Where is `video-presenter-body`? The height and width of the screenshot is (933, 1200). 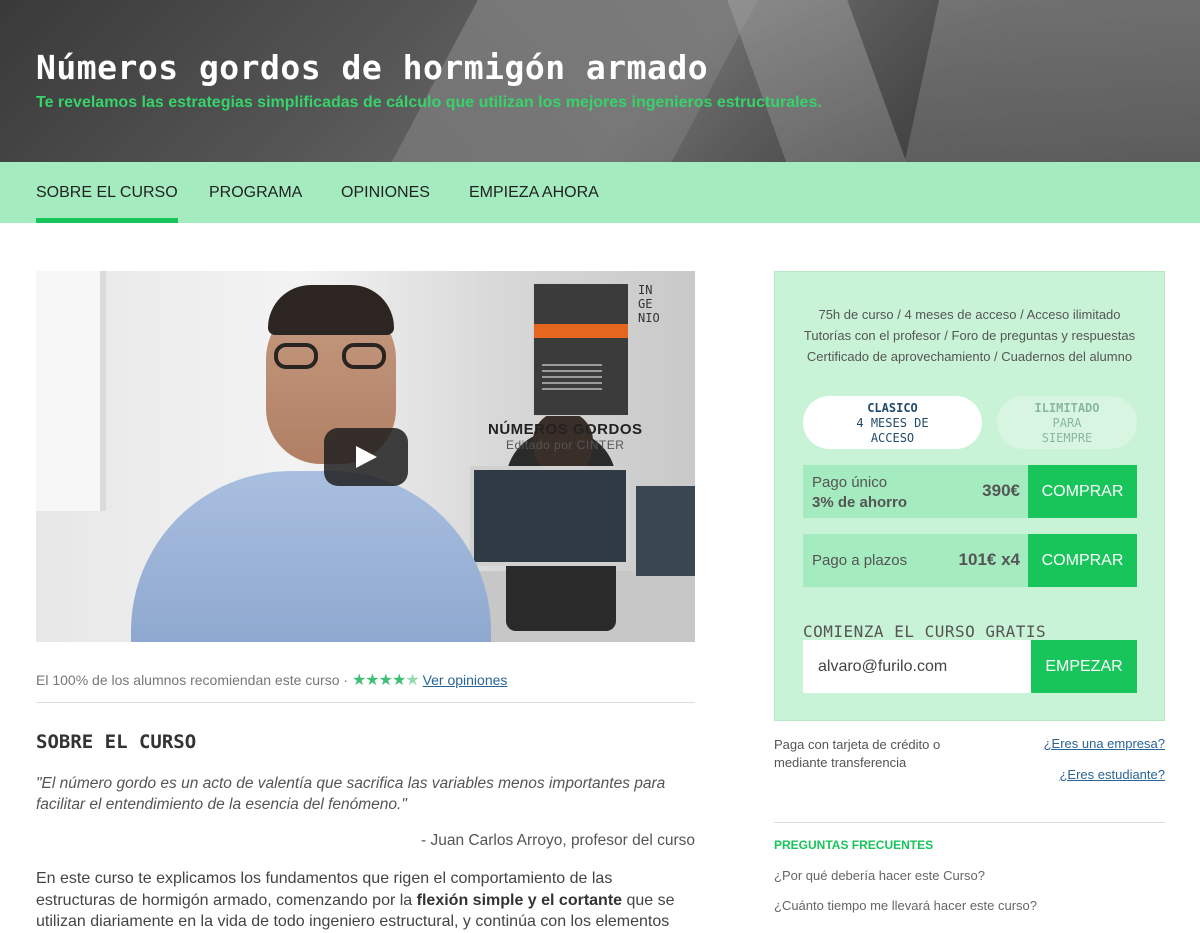
video-presenter-body is located at coordinates (311, 556).